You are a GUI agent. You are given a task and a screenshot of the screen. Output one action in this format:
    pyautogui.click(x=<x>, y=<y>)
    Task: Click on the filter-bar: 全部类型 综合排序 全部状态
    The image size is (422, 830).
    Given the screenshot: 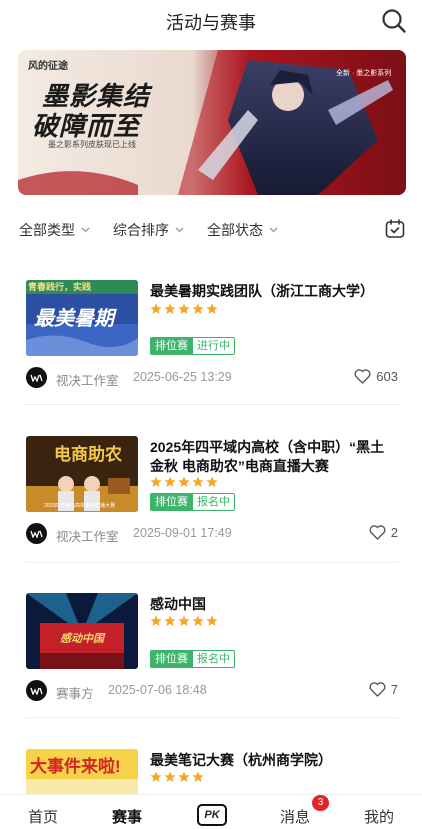 What is the action you would take?
    pyautogui.click(x=211, y=230)
    